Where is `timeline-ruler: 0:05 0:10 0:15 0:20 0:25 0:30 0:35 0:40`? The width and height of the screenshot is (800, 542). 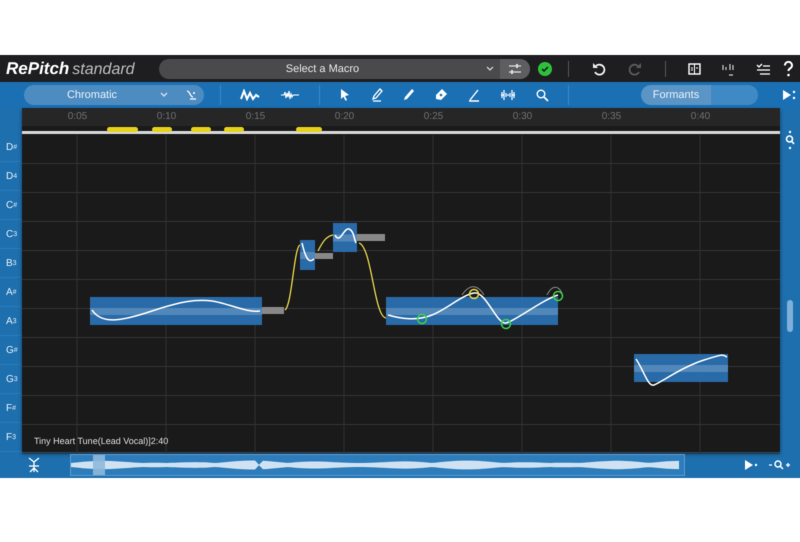 timeline-ruler: 0:05 0:10 0:15 0:20 0:25 0:30 0:35 0:40 is located at coordinates (401, 117).